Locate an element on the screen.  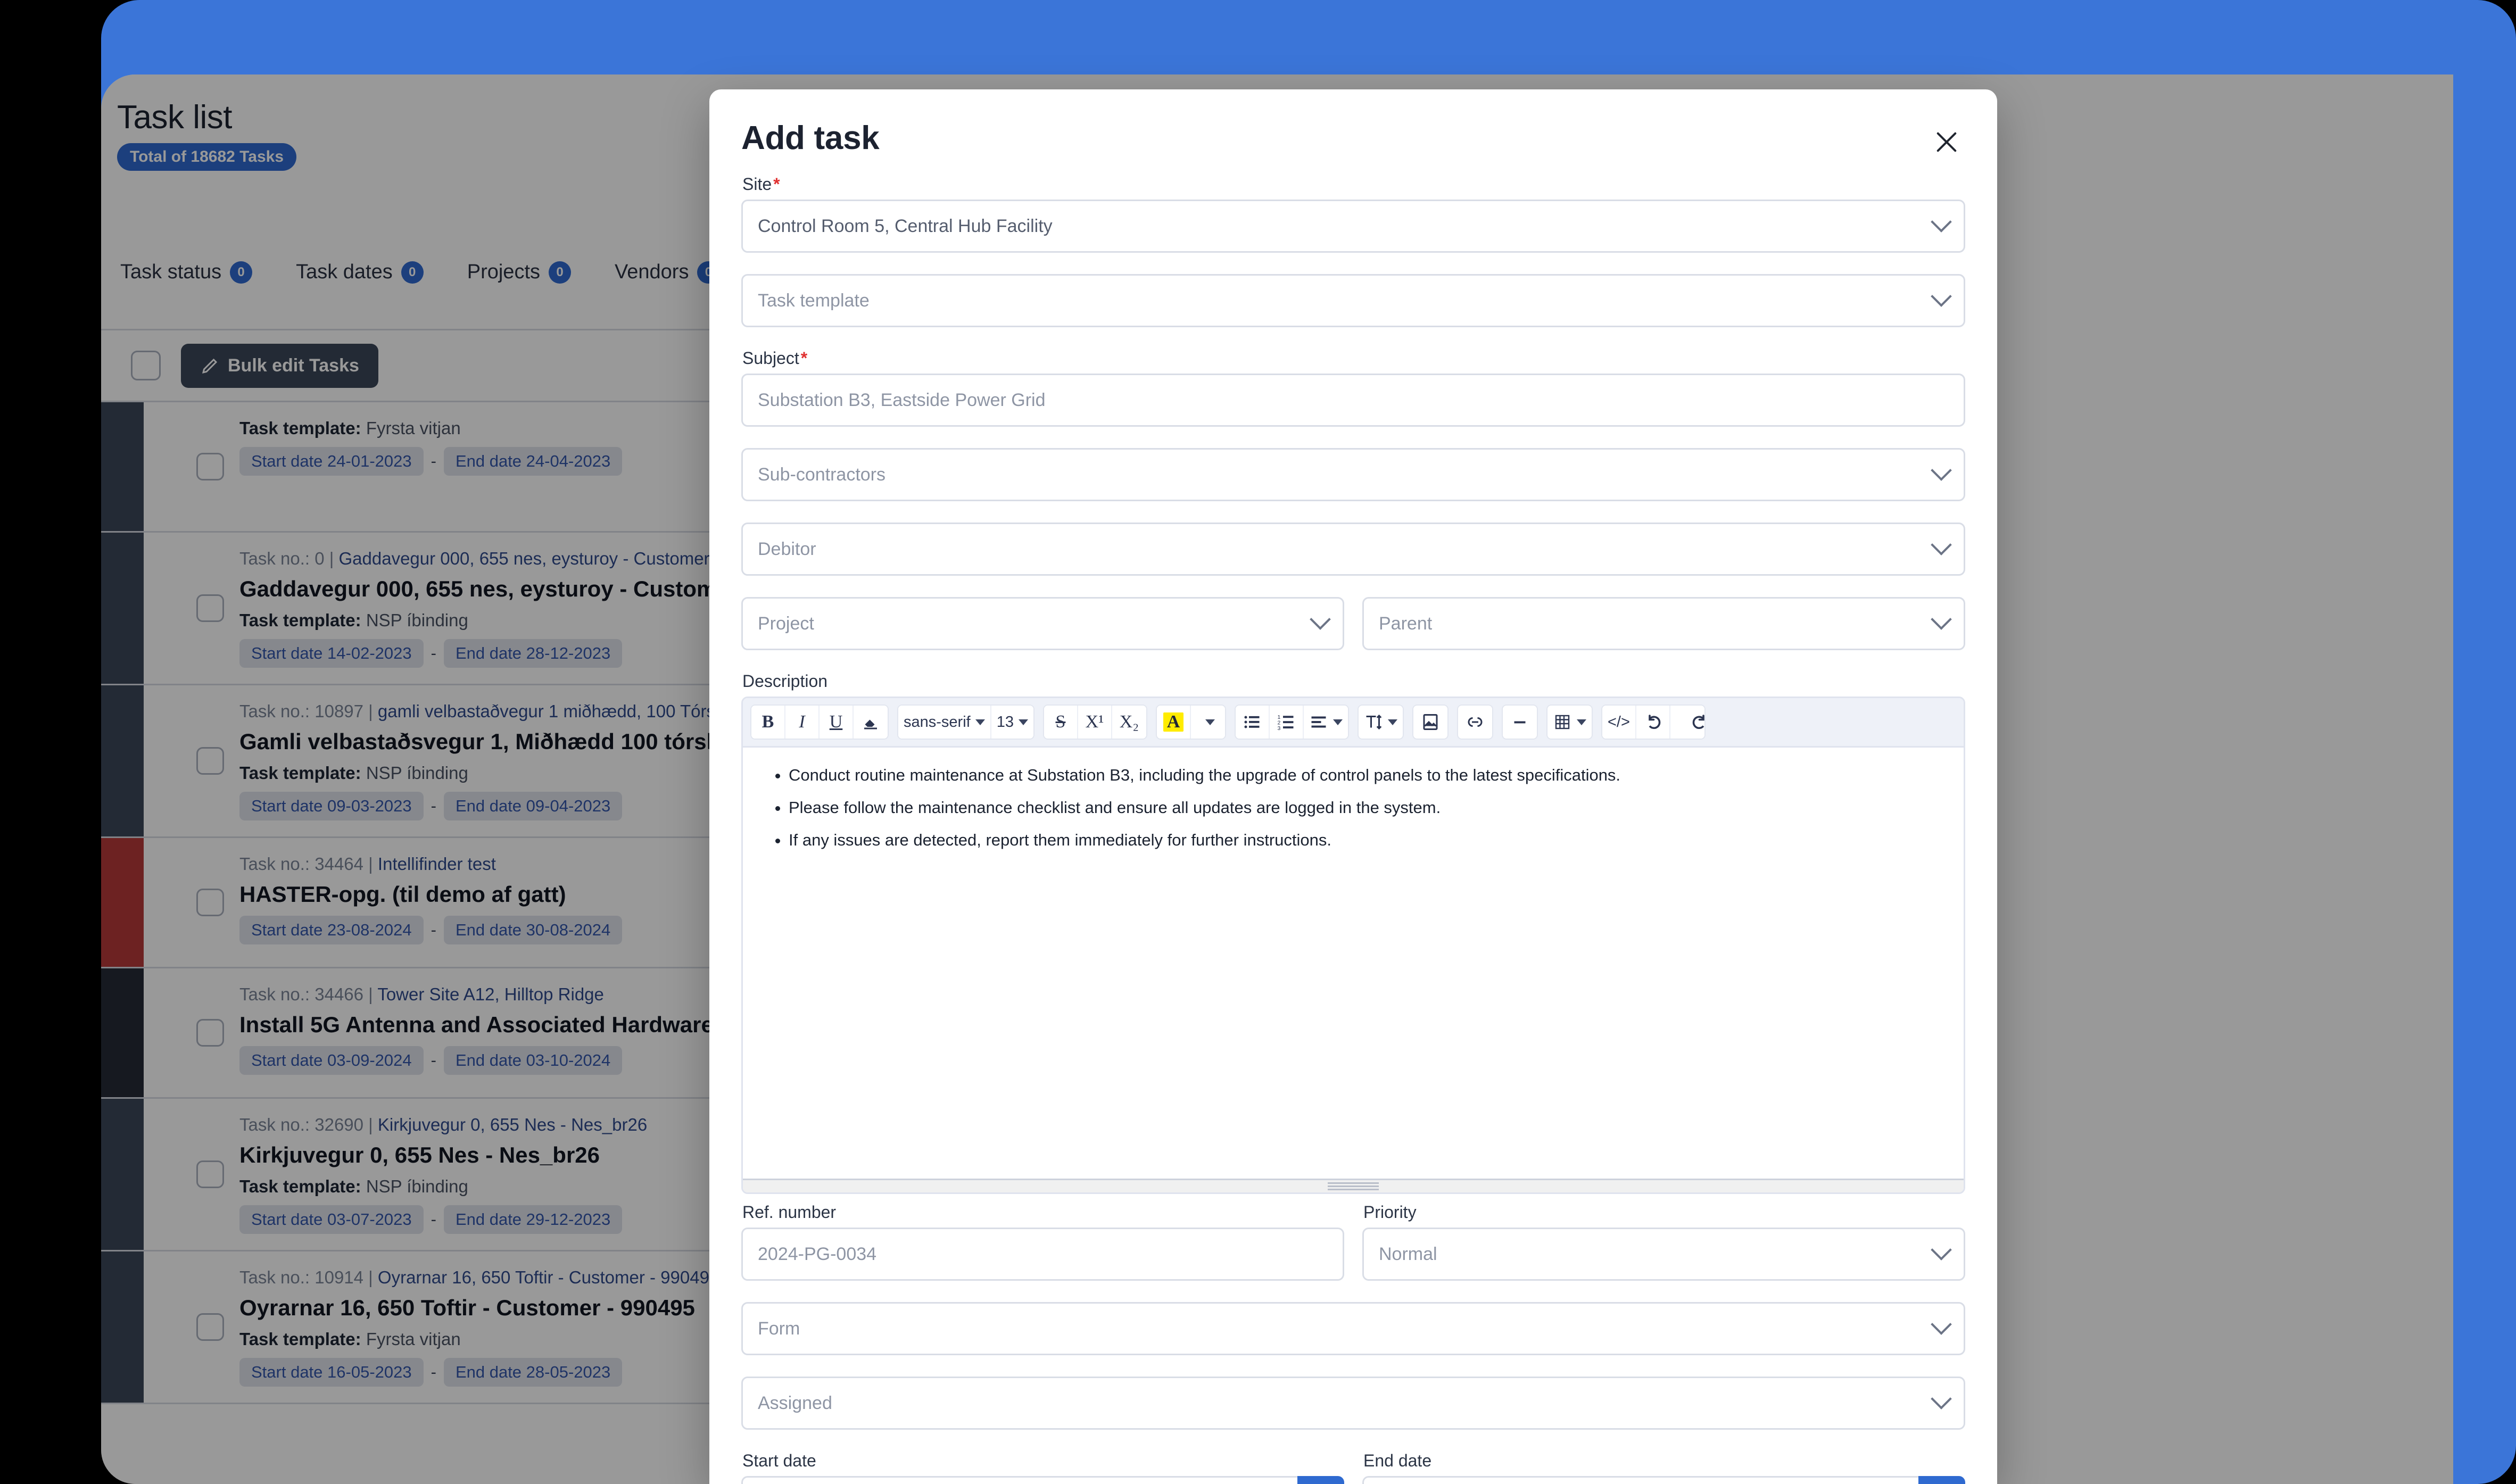
project-select: Project is located at coordinates (1042, 623).